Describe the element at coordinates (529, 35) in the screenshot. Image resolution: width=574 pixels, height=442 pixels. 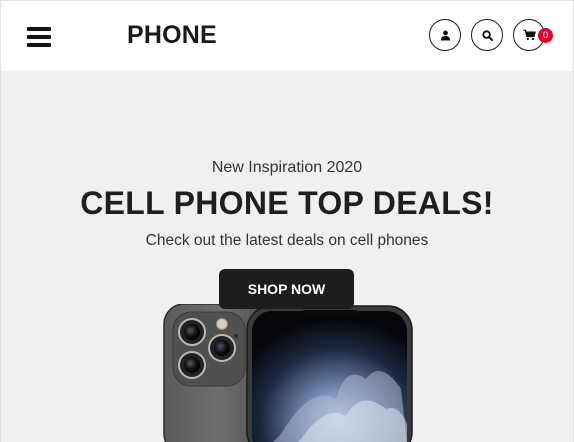
I see `cart-icon` at that location.